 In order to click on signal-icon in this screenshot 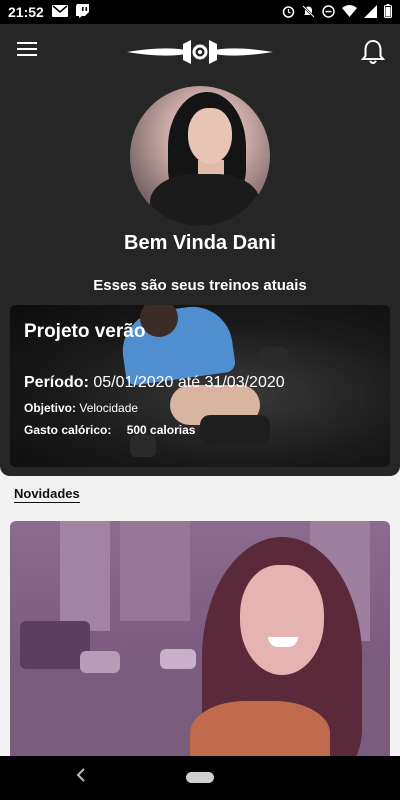, I will do `click(370, 12)`.